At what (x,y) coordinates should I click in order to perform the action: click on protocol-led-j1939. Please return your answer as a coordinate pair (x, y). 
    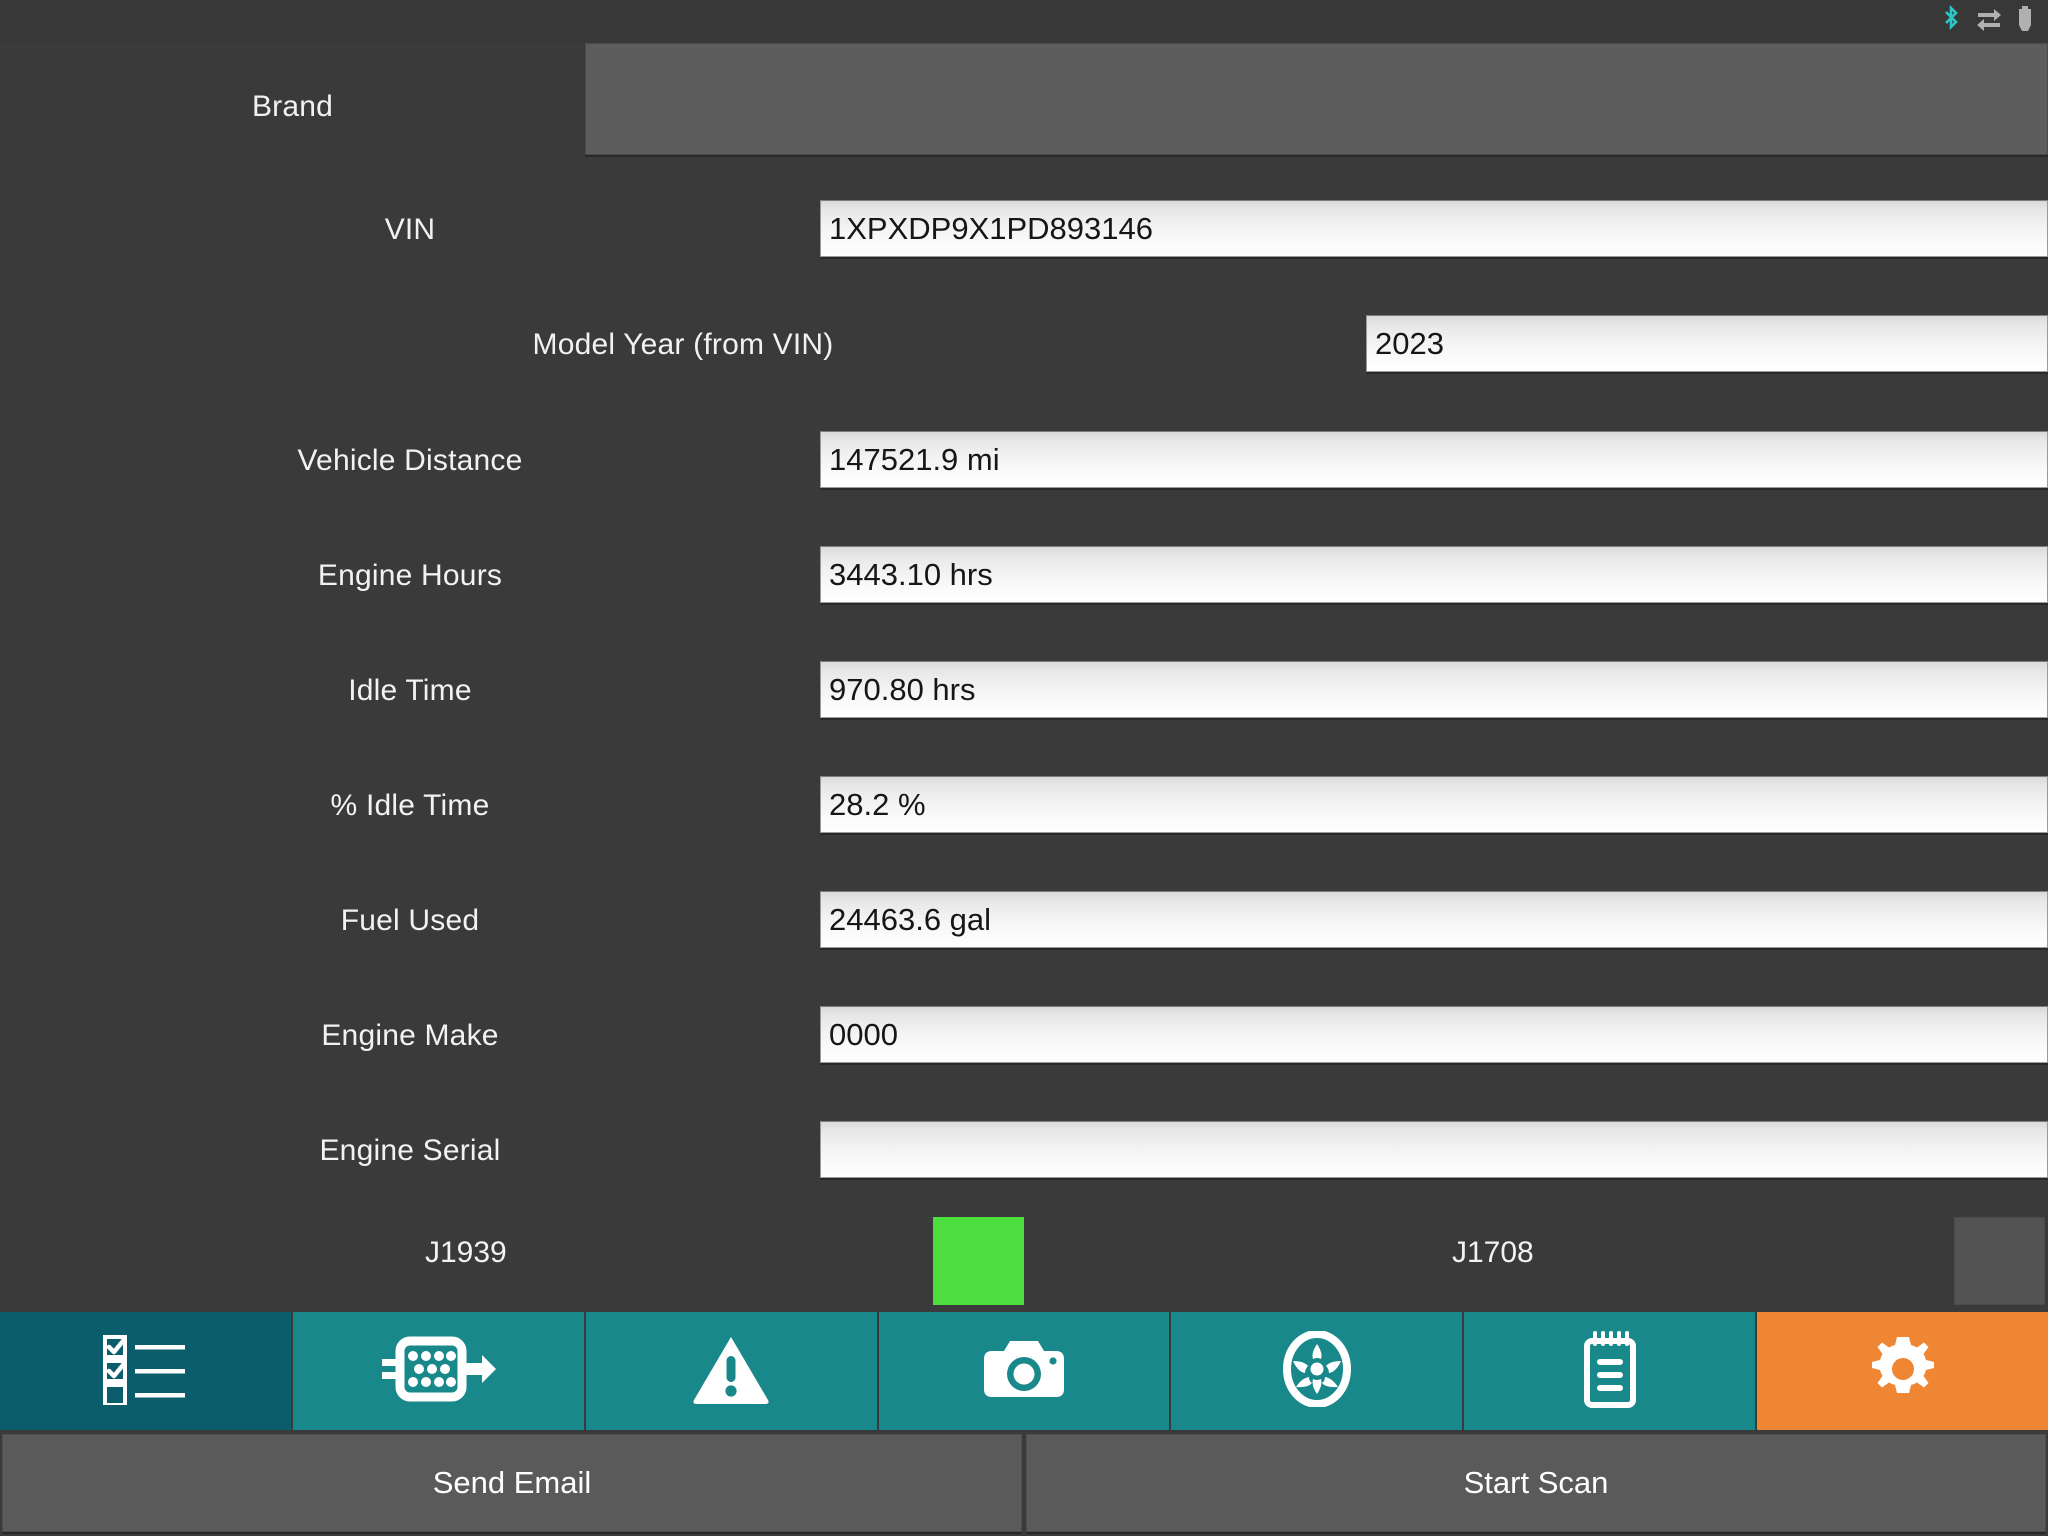
    Looking at the image, I should click on (978, 1261).